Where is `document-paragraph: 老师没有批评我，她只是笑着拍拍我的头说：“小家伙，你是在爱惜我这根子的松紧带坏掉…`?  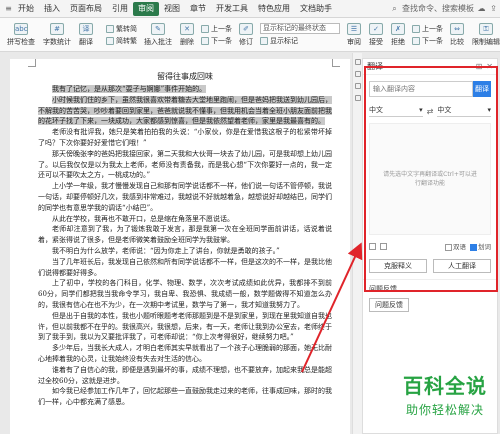 document-paragraph: 老师没有批评我，她只是笑着拍拍我的头说：“小家伙，你是在爱惜我这根子的松紧带坏掉… is located at coordinates (185, 138).